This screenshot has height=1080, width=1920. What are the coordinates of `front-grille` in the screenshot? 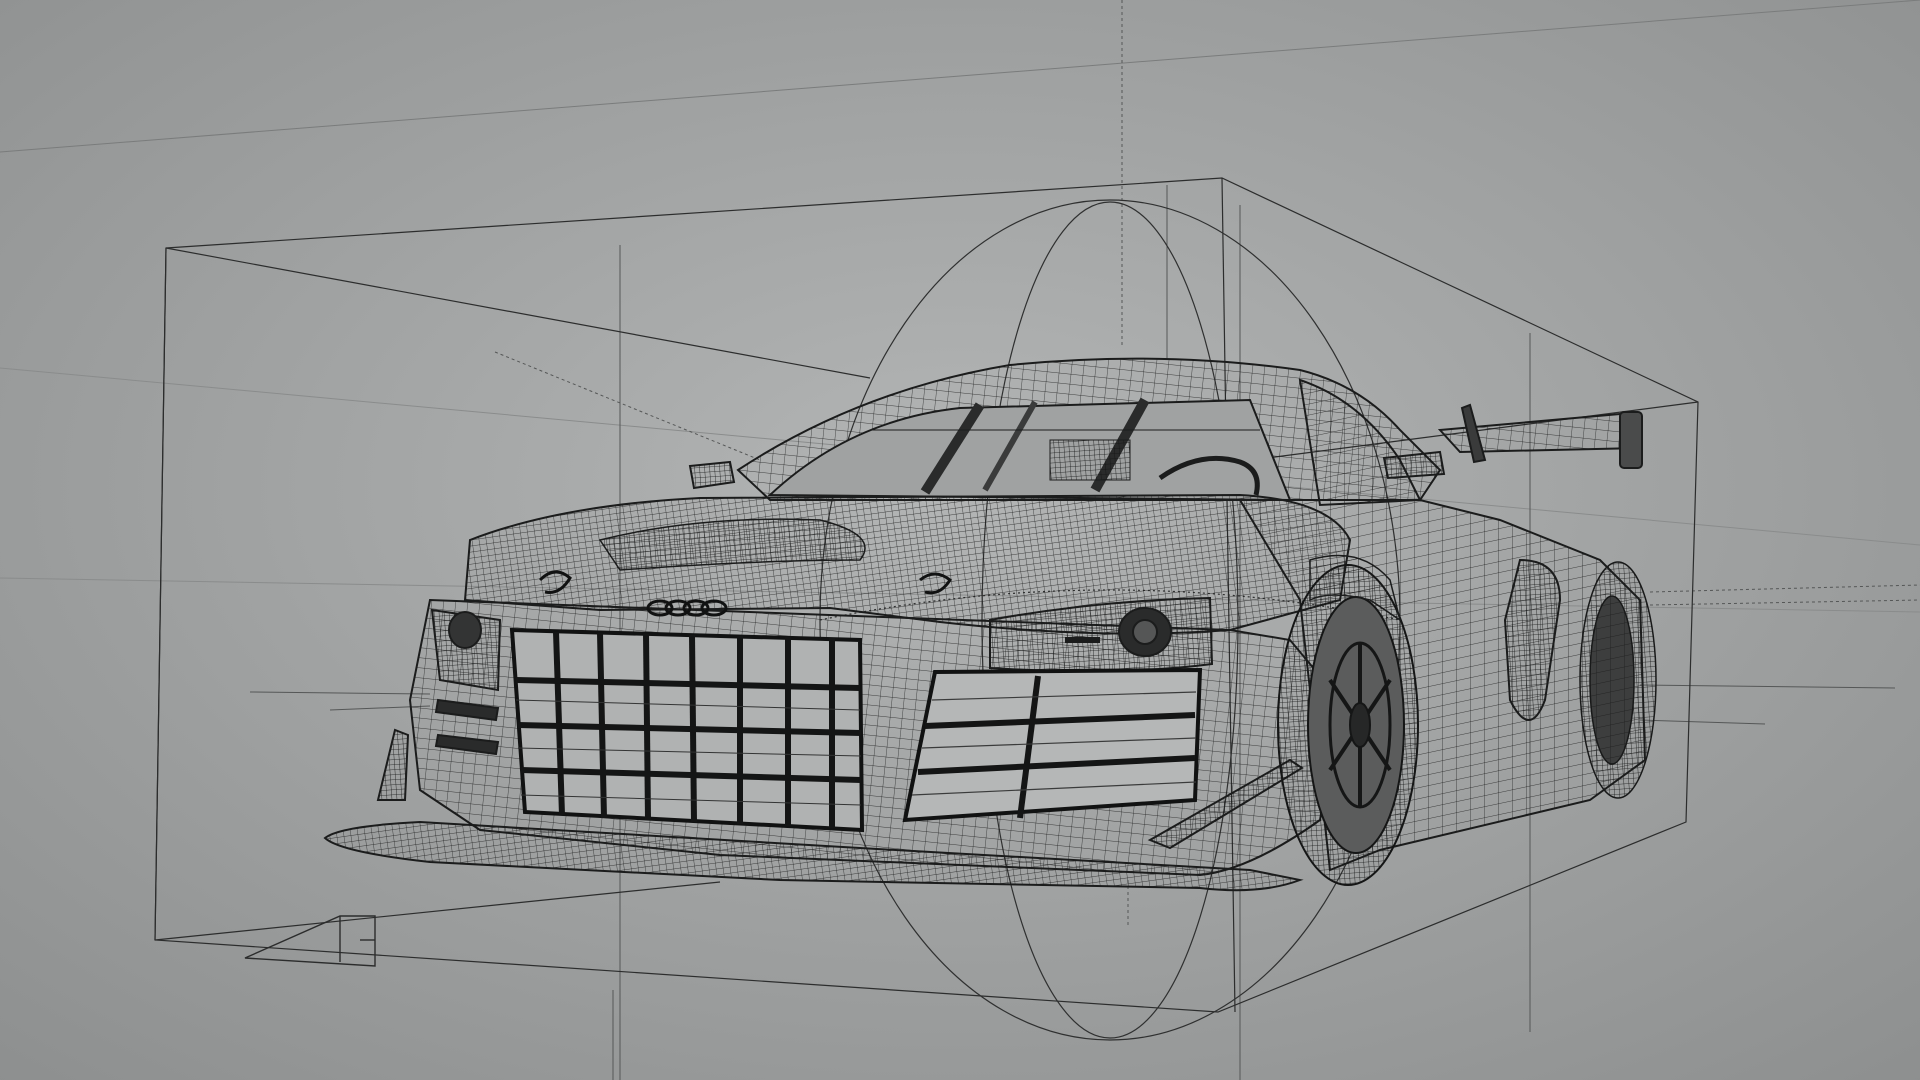 It's located at (687, 730).